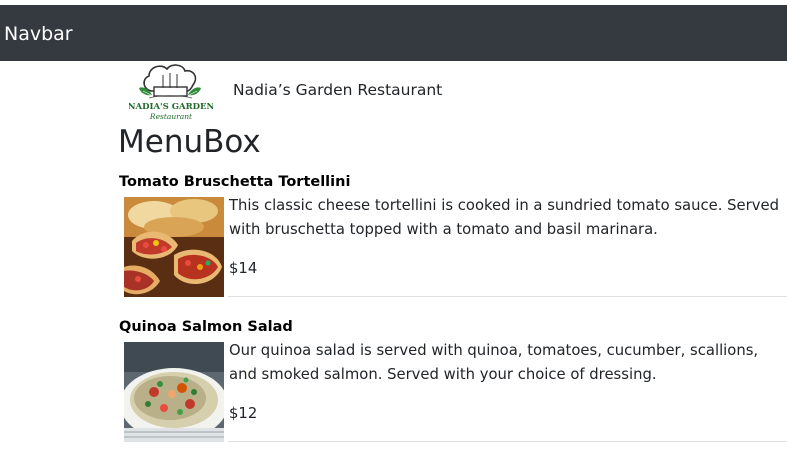 This screenshot has width=787, height=453. Describe the element at coordinates (171, 107) in the screenshot. I see `logo-text-line1: NADIA'S GARDEN` at that location.